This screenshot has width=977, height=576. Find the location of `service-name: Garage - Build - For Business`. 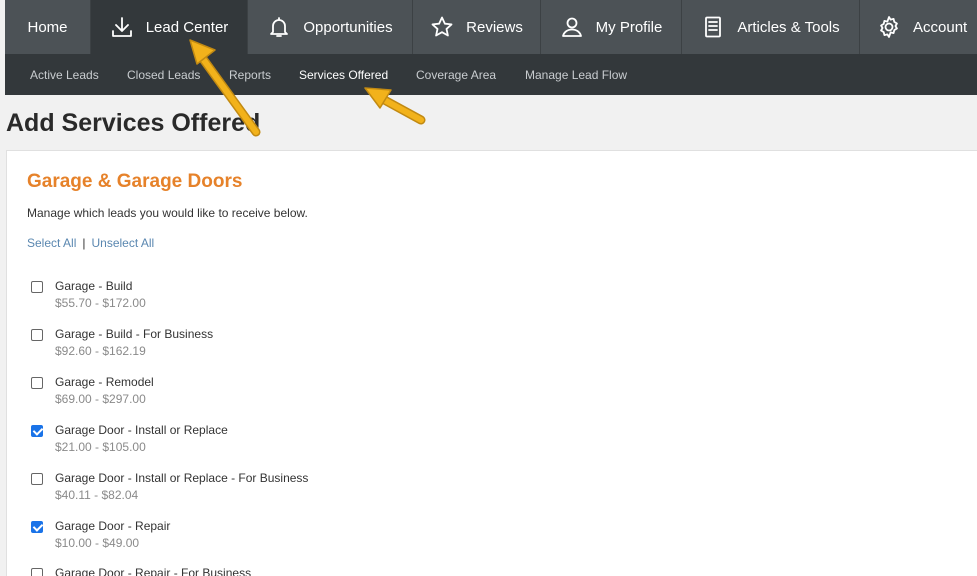

service-name: Garage - Build - For Business is located at coordinates (134, 334).